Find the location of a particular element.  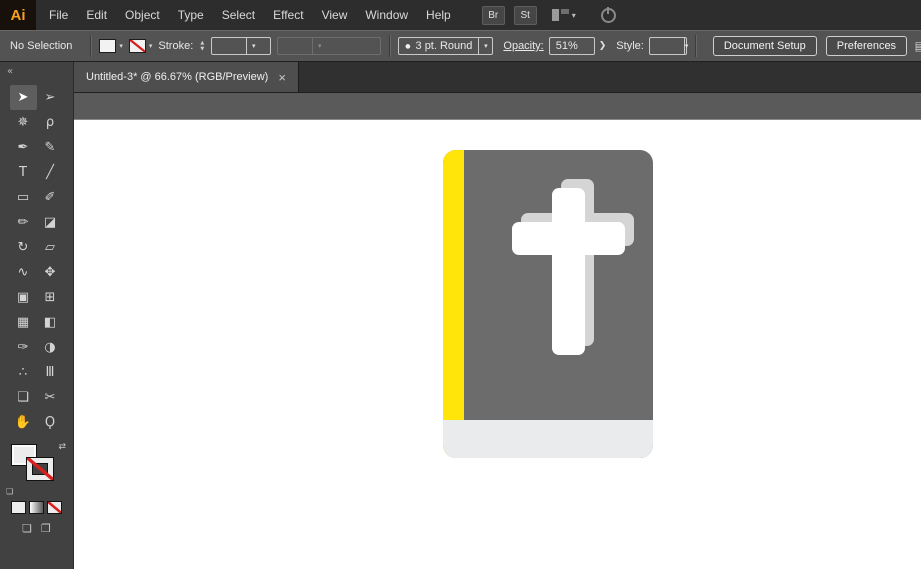

blend-tool: ◑ is located at coordinates (50, 347).